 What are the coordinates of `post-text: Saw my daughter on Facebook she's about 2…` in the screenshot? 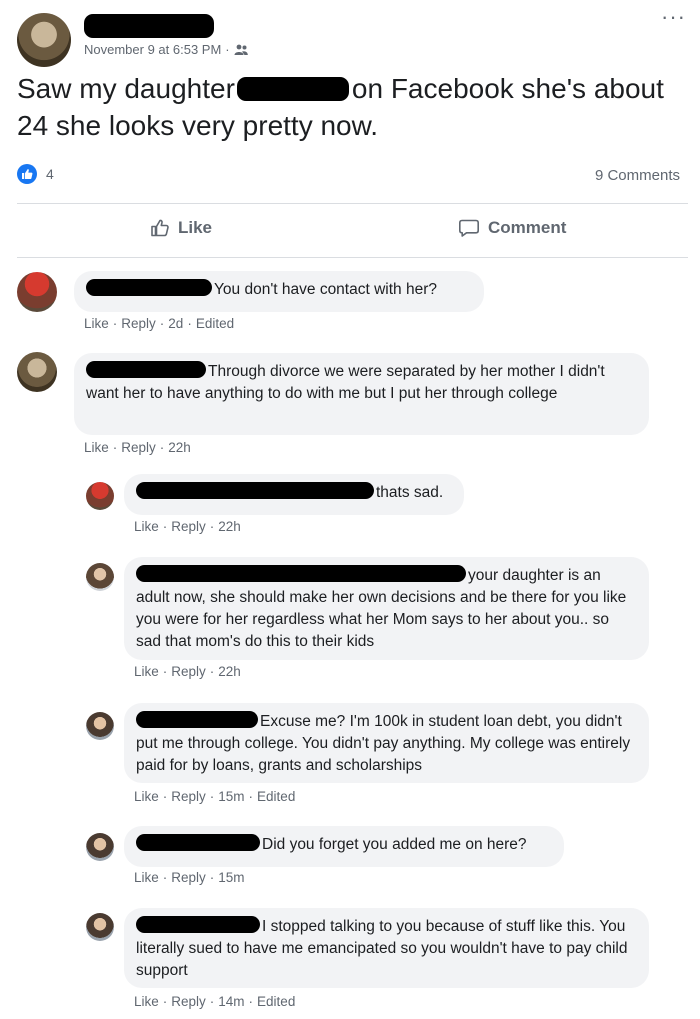 It's located at (352, 107).